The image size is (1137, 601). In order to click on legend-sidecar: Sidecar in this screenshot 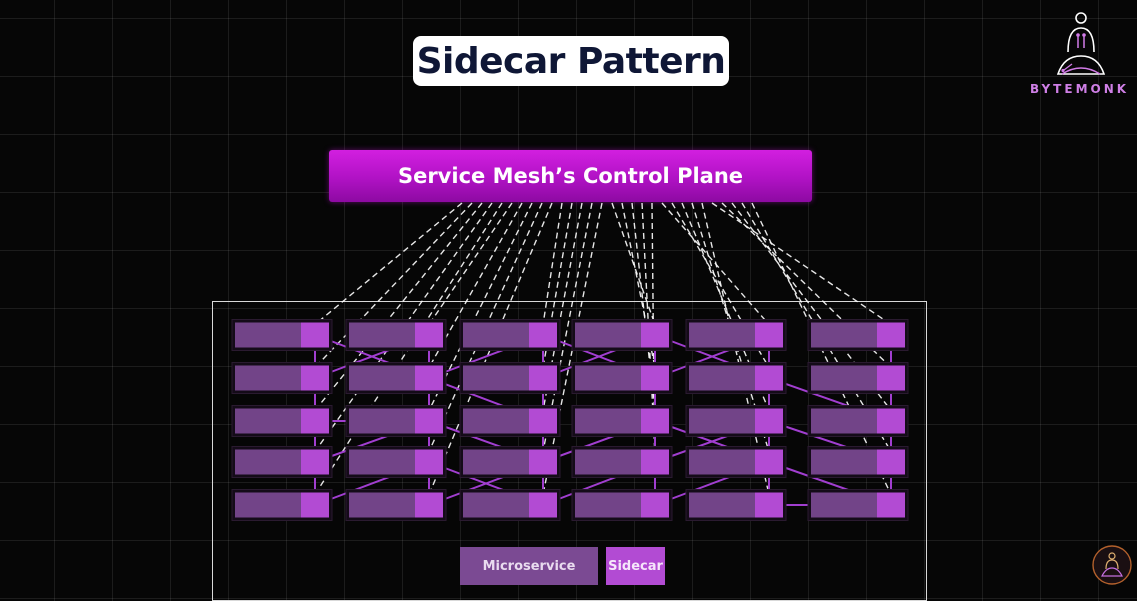, I will do `click(635, 566)`.